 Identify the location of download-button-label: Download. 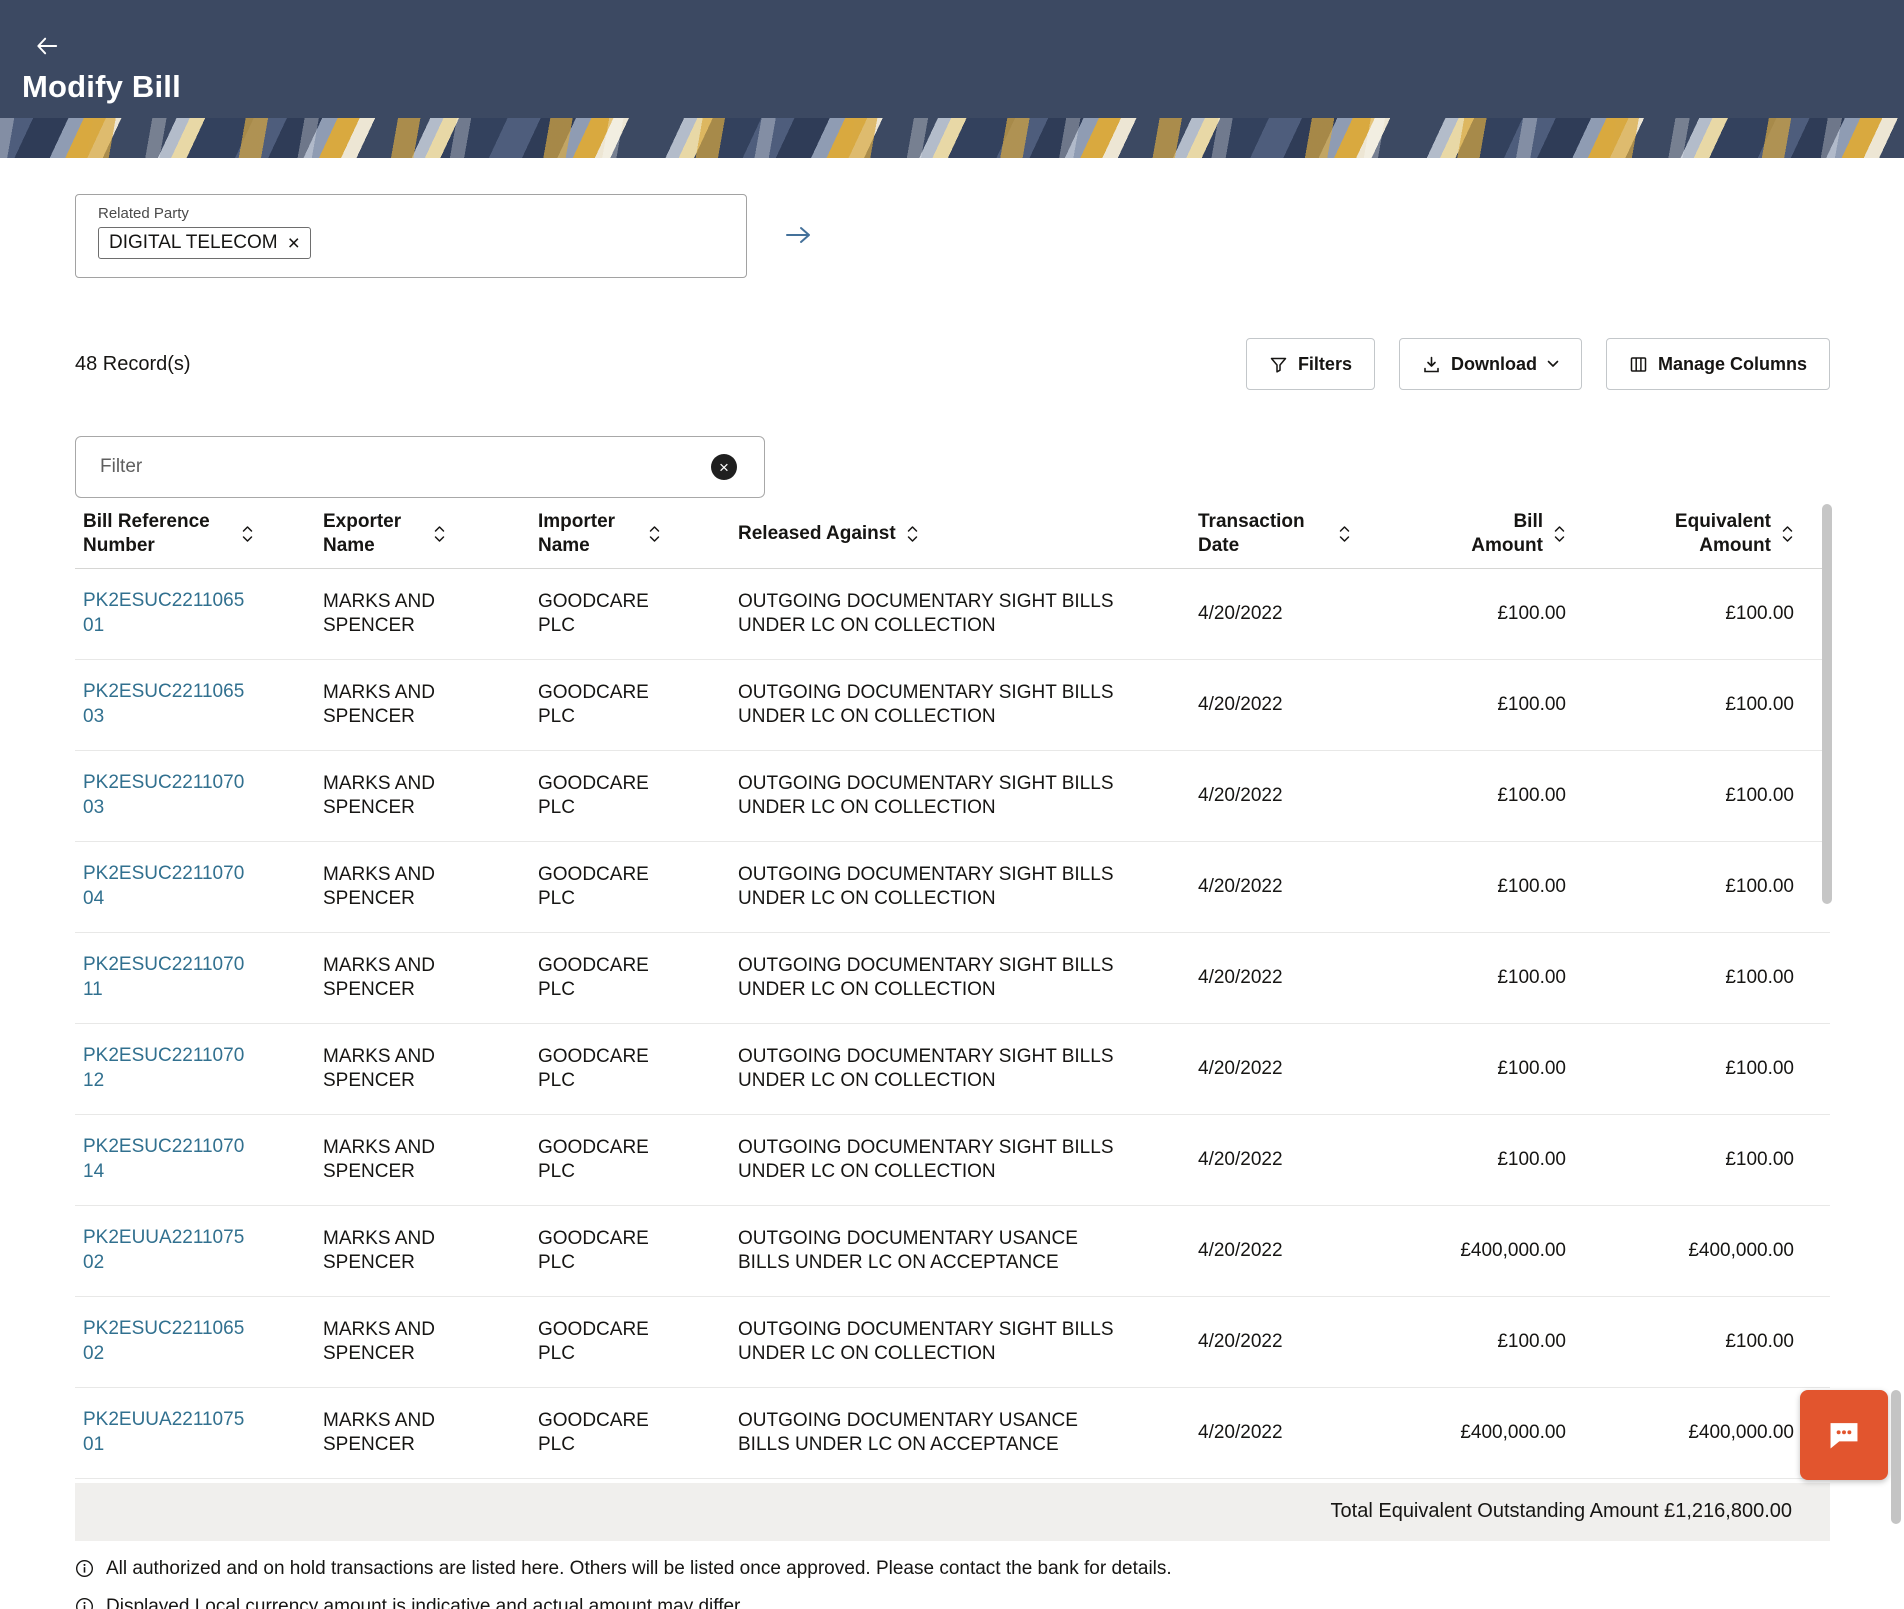
(1493, 363).